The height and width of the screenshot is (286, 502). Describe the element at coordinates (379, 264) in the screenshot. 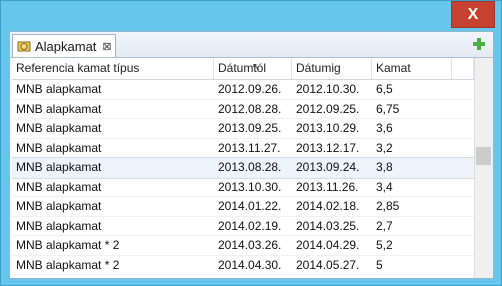

I see `cell-rate: 5` at that location.